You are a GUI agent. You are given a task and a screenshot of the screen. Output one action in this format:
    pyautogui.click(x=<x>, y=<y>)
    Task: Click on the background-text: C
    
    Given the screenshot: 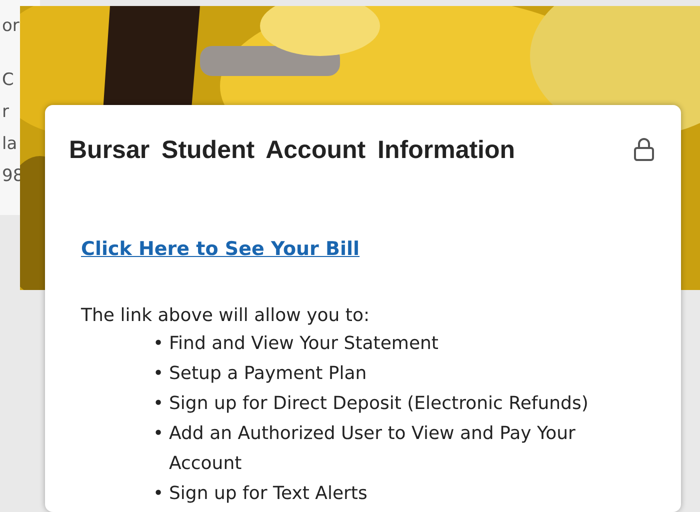 What is the action you would take?
    pyautogui.click(x=8, y=80)
    